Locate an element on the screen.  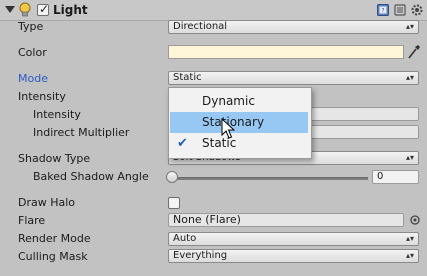
culling-mask-label: Culling Mask is located at coordinates (53, 256).